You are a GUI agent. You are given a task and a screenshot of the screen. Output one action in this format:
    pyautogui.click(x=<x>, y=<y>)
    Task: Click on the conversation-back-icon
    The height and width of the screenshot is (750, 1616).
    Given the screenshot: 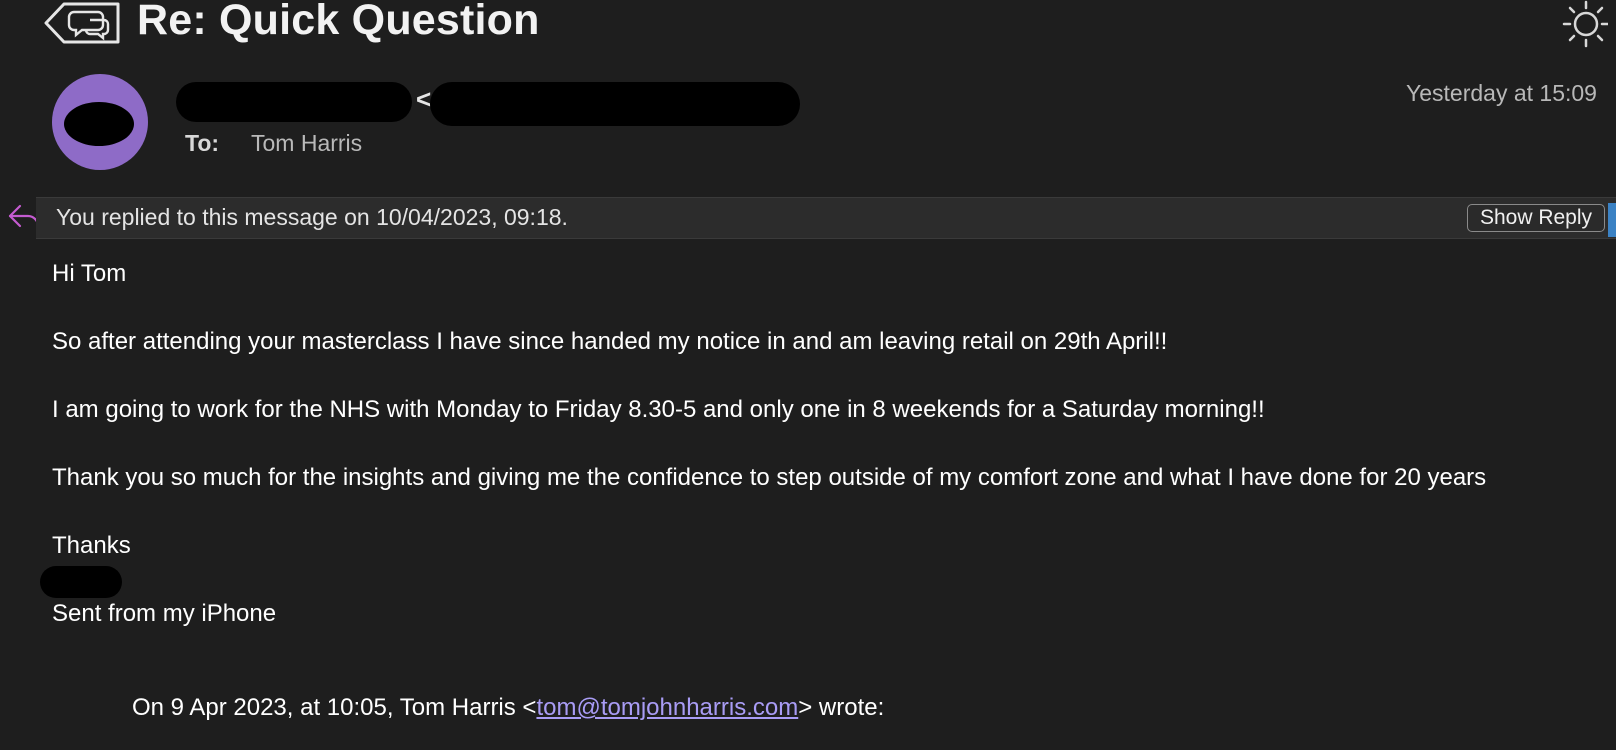 What is the action you would take?
    pyautogui.click(x=83, y=23)
    